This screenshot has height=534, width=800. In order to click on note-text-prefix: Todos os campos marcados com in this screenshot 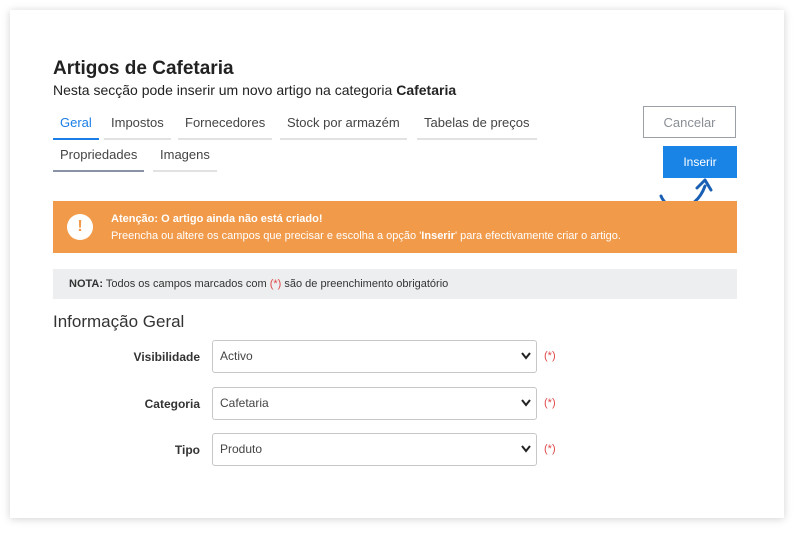, I will do `click(186, 284)`.